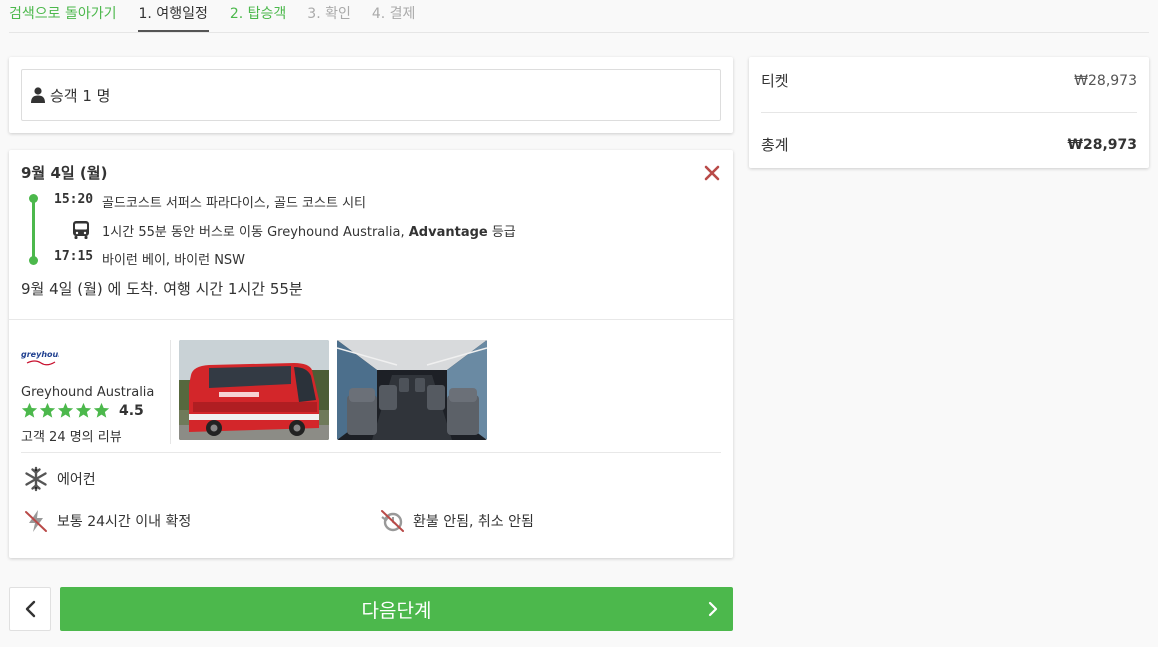 This screenshot has width=1158, height=647. Describe the element at coordinates (88, 392) in the screenshot. I see `operator-name: Greyhound Australia` at that location.